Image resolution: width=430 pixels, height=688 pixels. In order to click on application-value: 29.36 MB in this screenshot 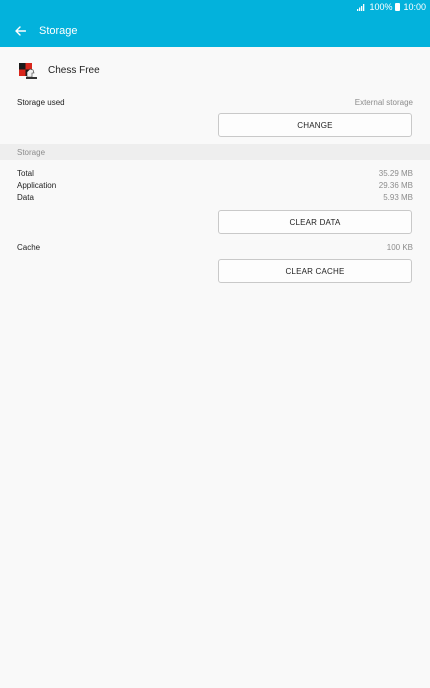, I will do `click(395, 185)`.